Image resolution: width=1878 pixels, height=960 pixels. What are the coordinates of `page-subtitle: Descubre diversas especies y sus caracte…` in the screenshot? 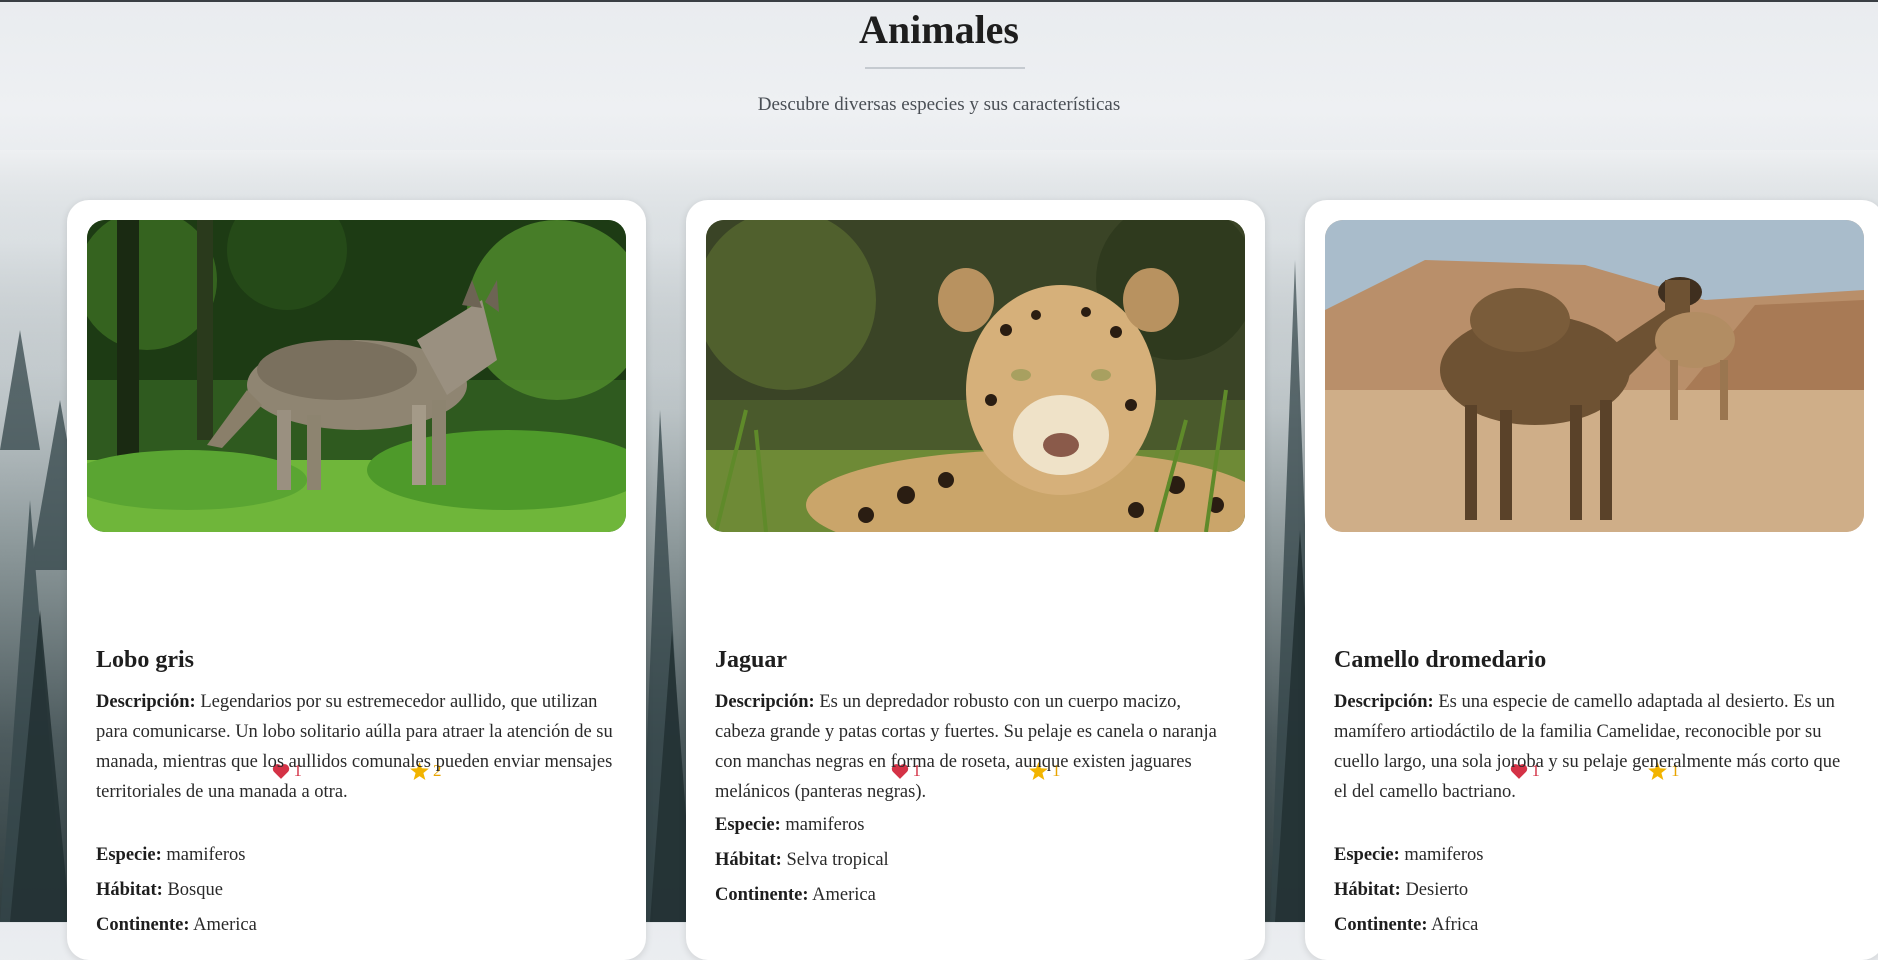 It's located at (939, 104).